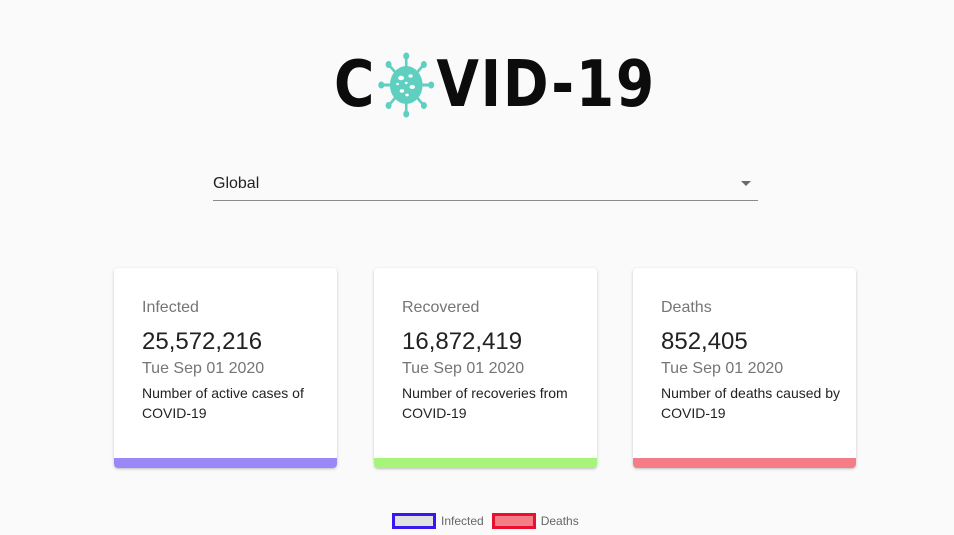 Image resolution: width=954 pixels, height=535 pixels. I want to click on card-value: 16,872,419, so click(462, 341).